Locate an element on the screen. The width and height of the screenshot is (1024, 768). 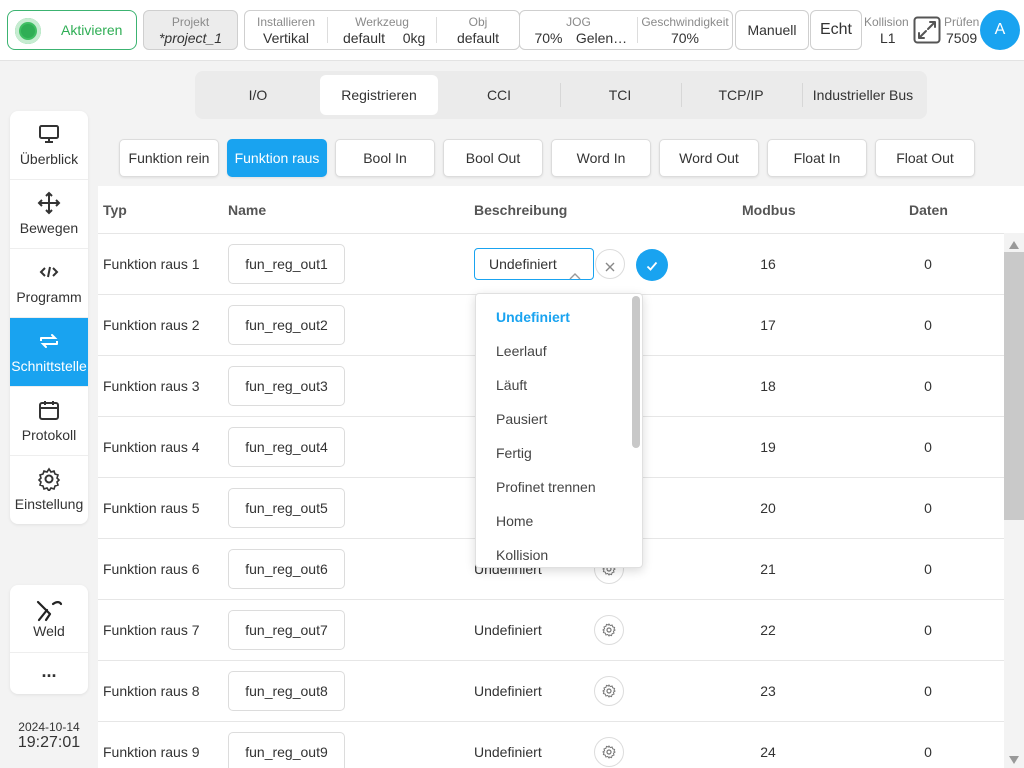
subtab-function-out: Funktion raus is located at coordinates (277, 158).